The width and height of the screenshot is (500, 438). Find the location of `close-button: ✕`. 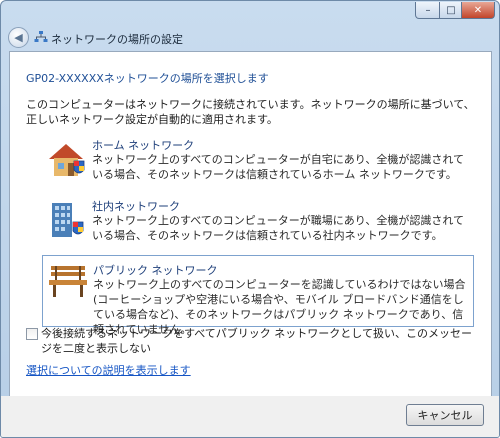

close-button: ✕ is located at coordinates (478, 10).